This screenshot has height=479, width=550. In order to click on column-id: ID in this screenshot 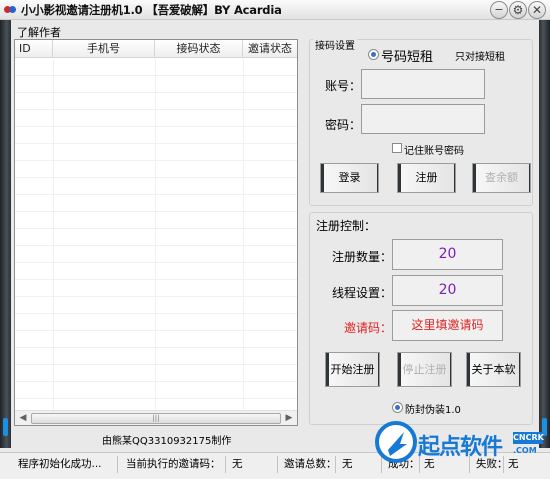, I will do `click(34, 49)`.